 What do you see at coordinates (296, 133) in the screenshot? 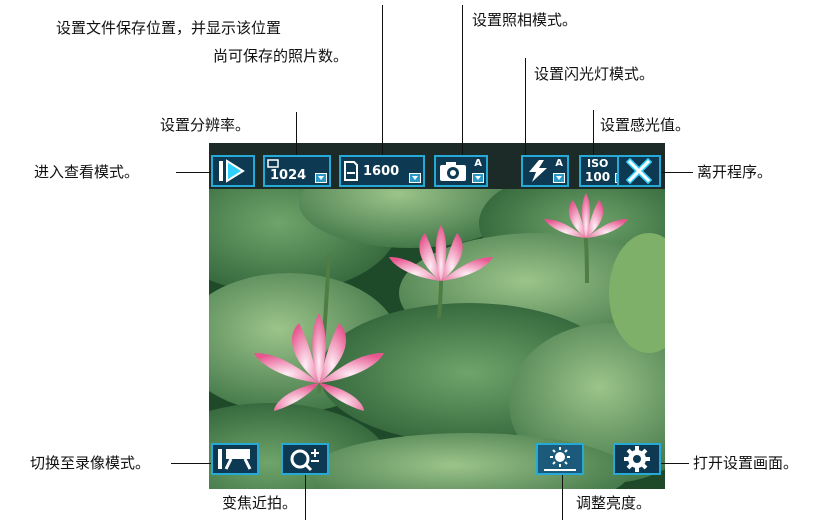
I see `leader-resolution` at bounding box center [296, 133].